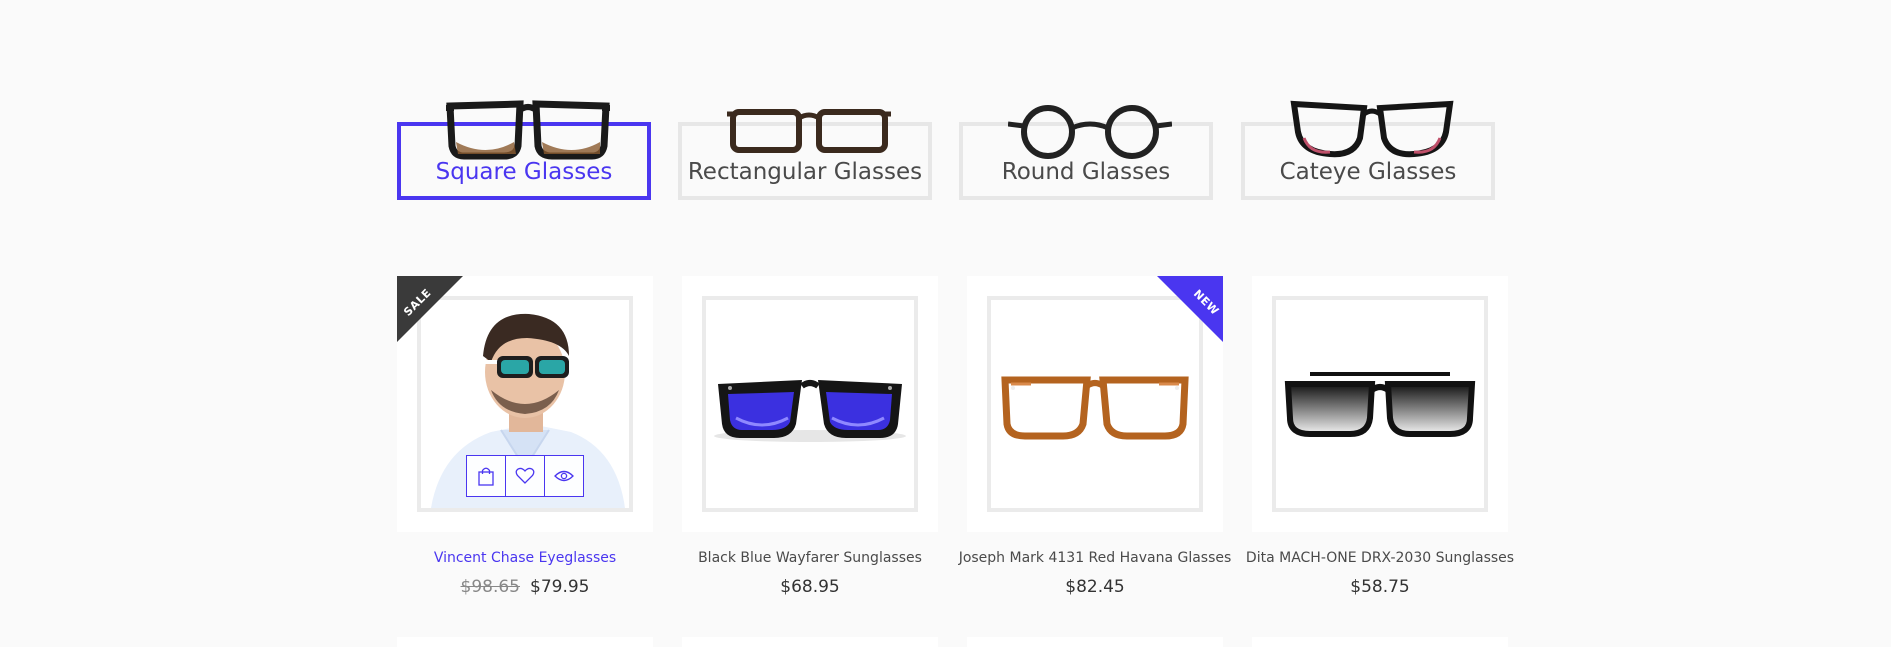  What do you see at coordinates (430, 309) in the screenshot?
I see `sale-badge: SALE` at bounding box center [430, 309].